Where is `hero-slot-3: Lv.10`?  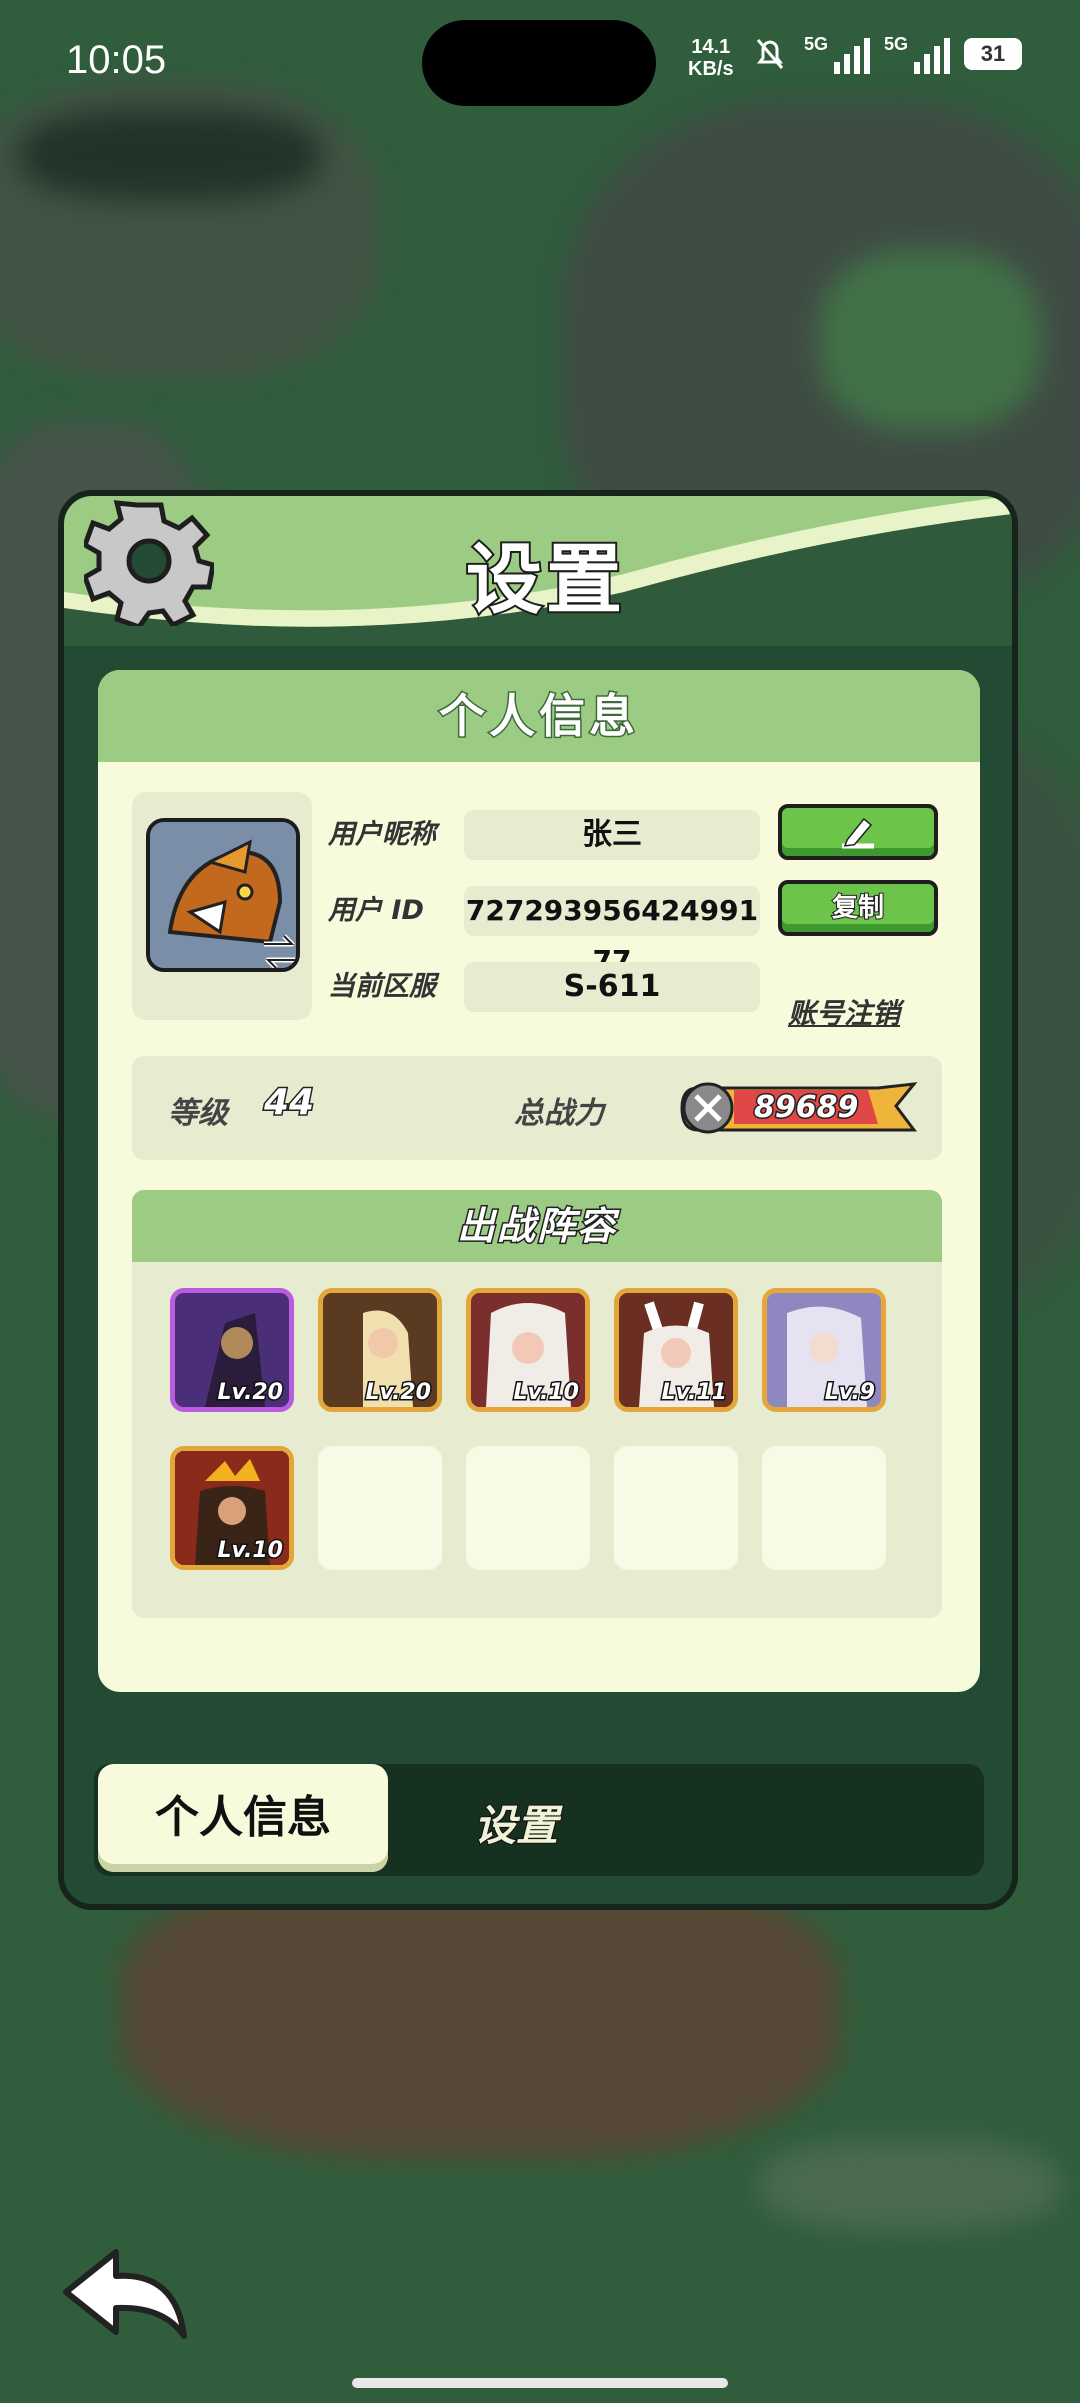
hero-slot-3: Lv.10 is located at coordinates (528, 1350).